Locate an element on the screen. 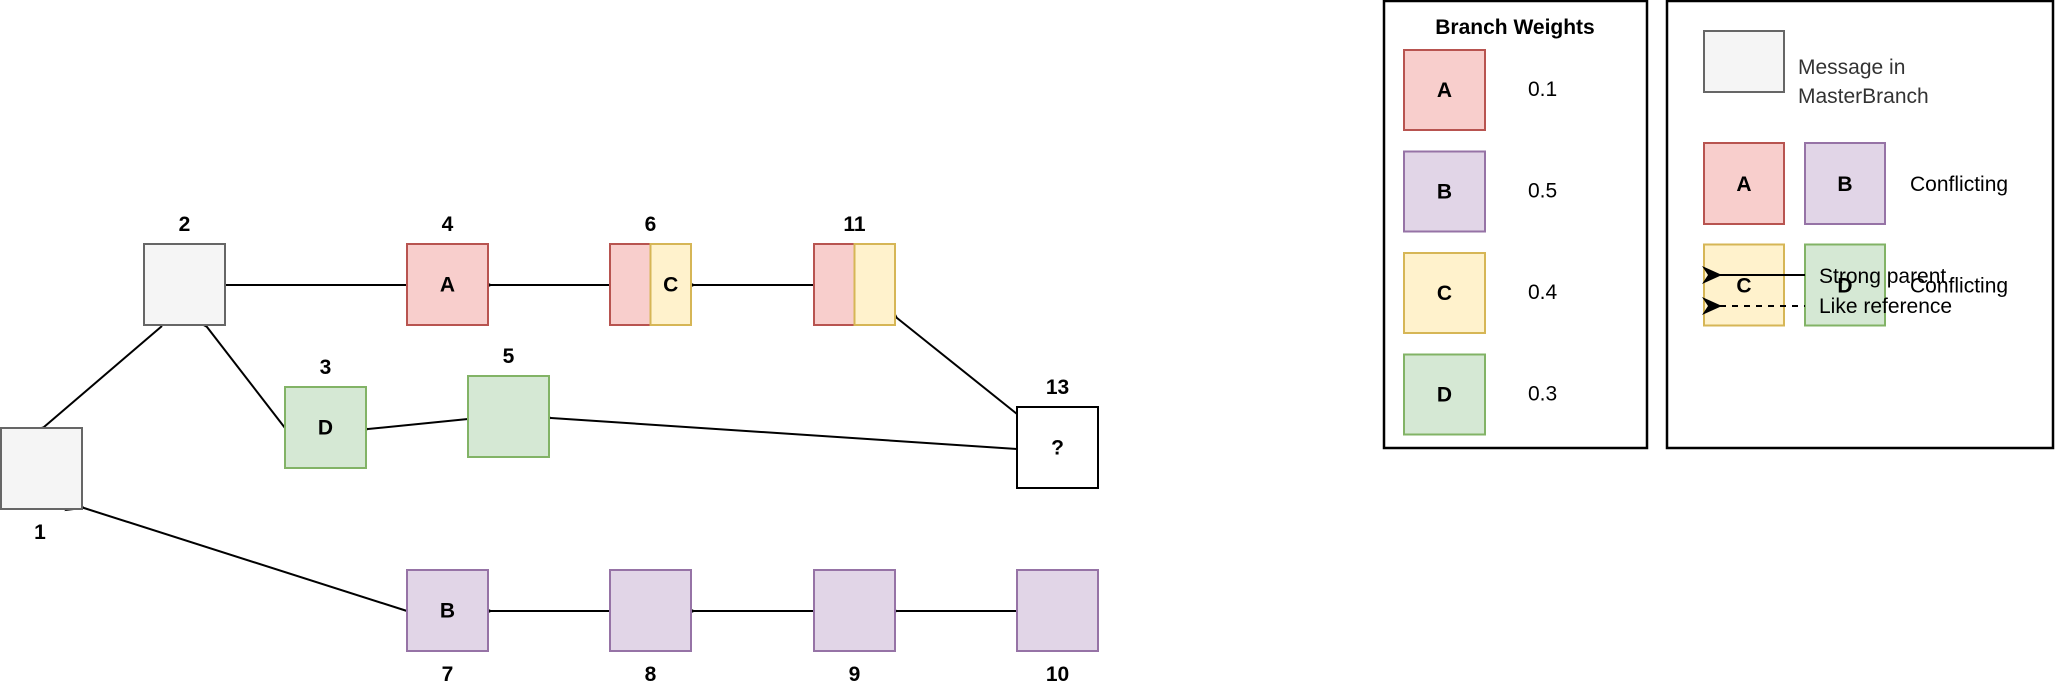 This screenshot has height=684, width=2056. node-2-label: 2 is located at coordinates (185, 224).